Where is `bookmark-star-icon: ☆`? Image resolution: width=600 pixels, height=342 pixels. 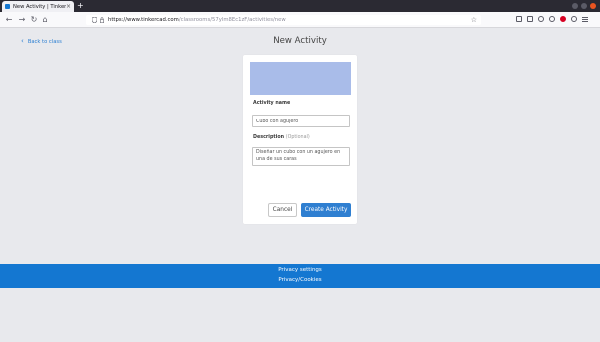 bookmark-star-icon: ☆ is located at coordinates (474, 20).